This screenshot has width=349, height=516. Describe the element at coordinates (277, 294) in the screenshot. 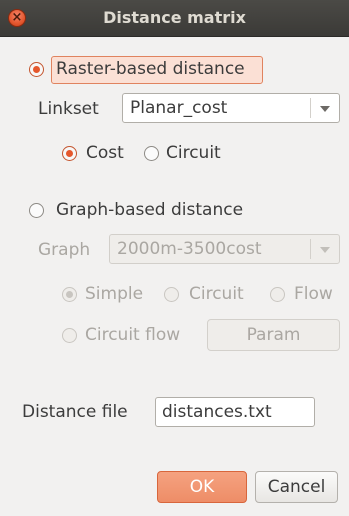

I see `flow-radio` at that location.